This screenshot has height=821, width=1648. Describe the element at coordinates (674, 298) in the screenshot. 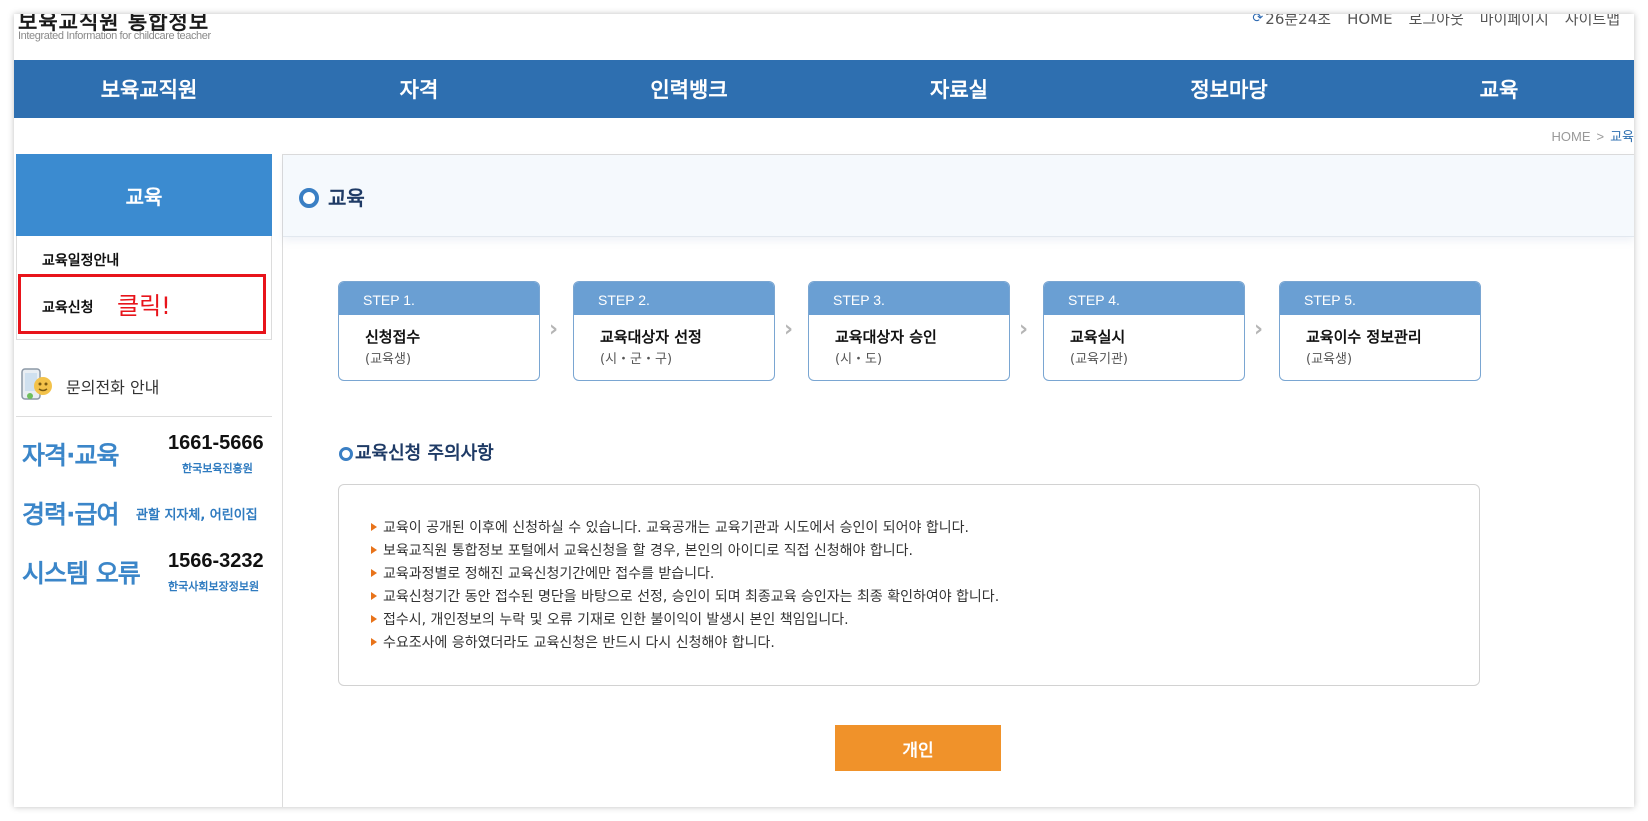

I see `step-number: STEP 2.` at that location.